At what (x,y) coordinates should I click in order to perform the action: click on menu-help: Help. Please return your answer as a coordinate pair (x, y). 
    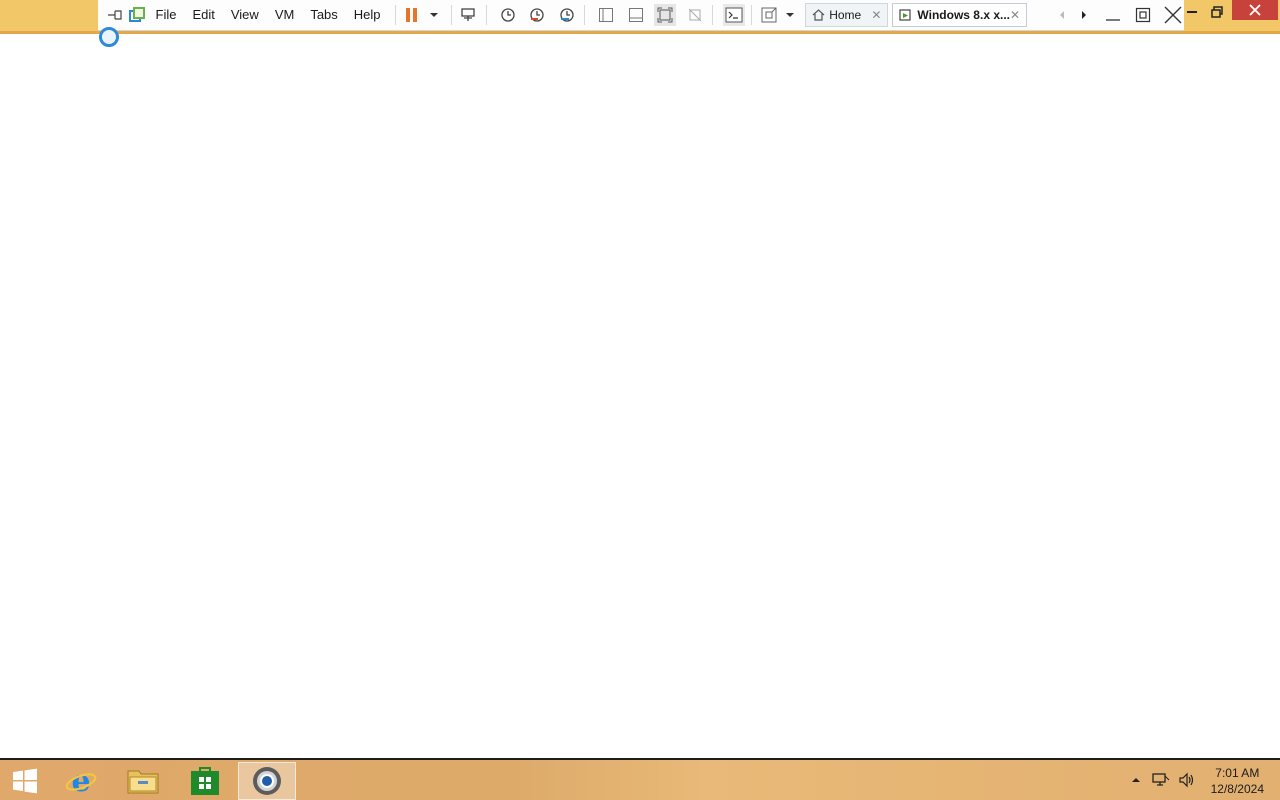
    Looking at the image, I should click on (367, 15).